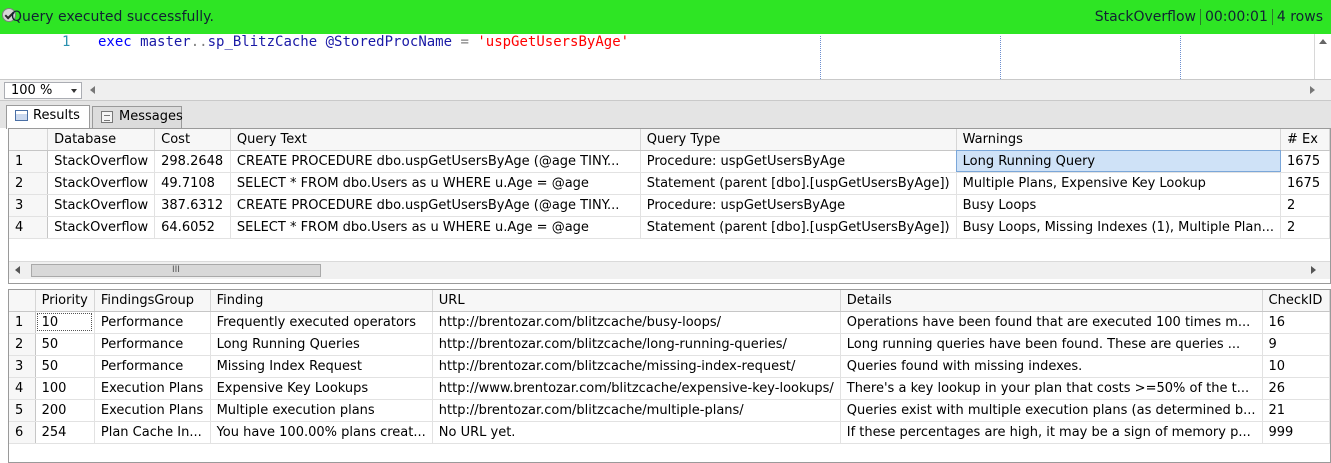 This screenshot has width=1331, height=463. I want to click on column-header: Finding, so click(321, 301).